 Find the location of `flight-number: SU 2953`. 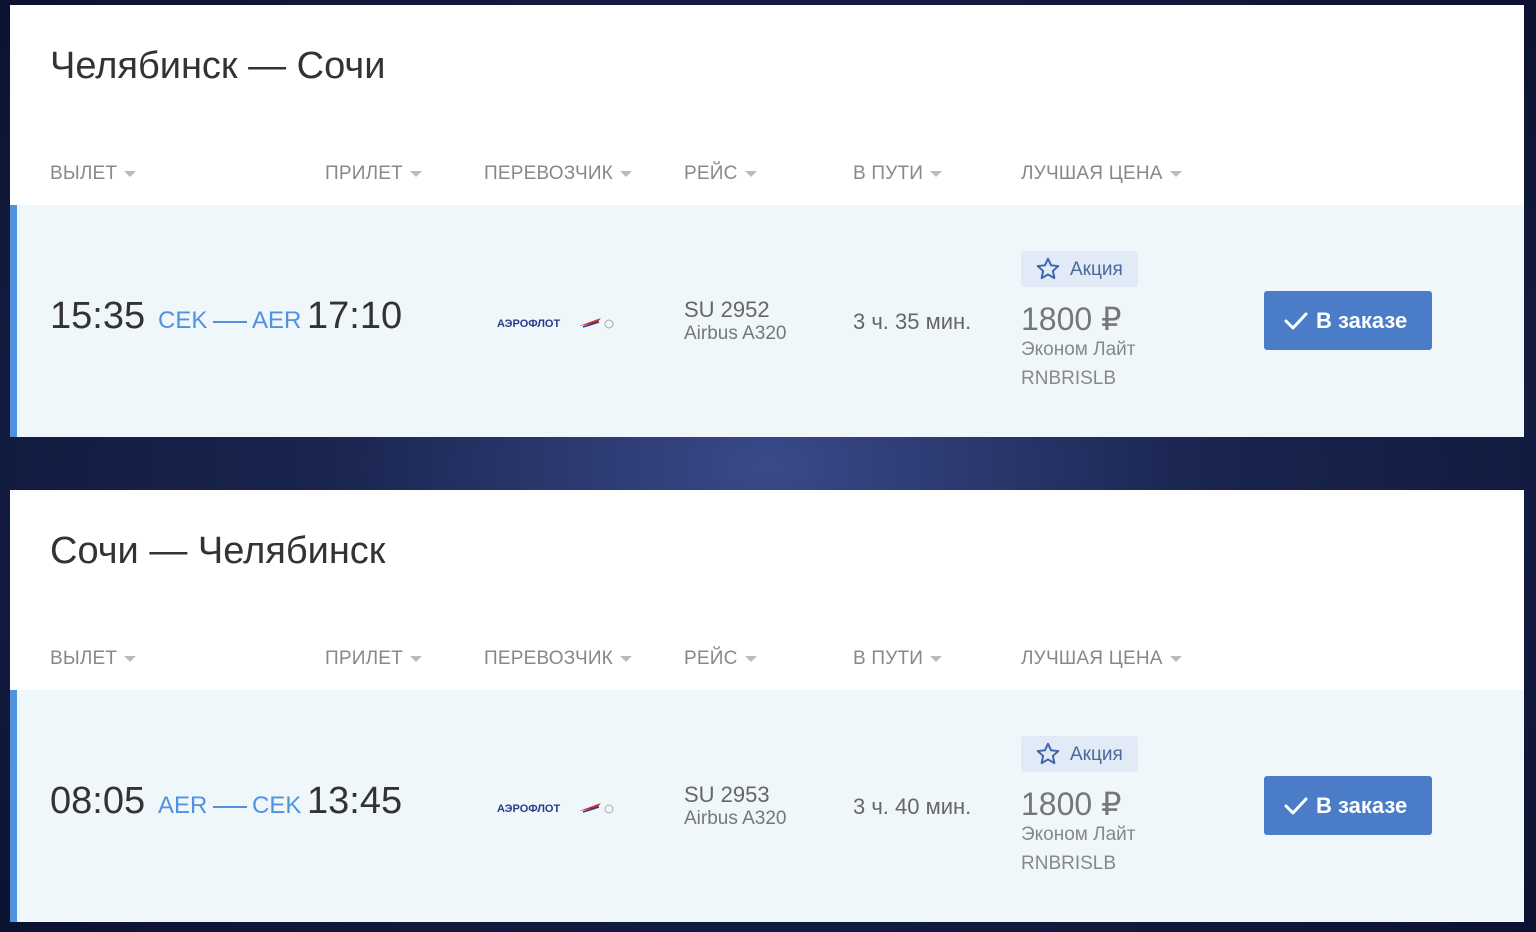

flight-number: SU 2953 is located at coordinates (727, 794).